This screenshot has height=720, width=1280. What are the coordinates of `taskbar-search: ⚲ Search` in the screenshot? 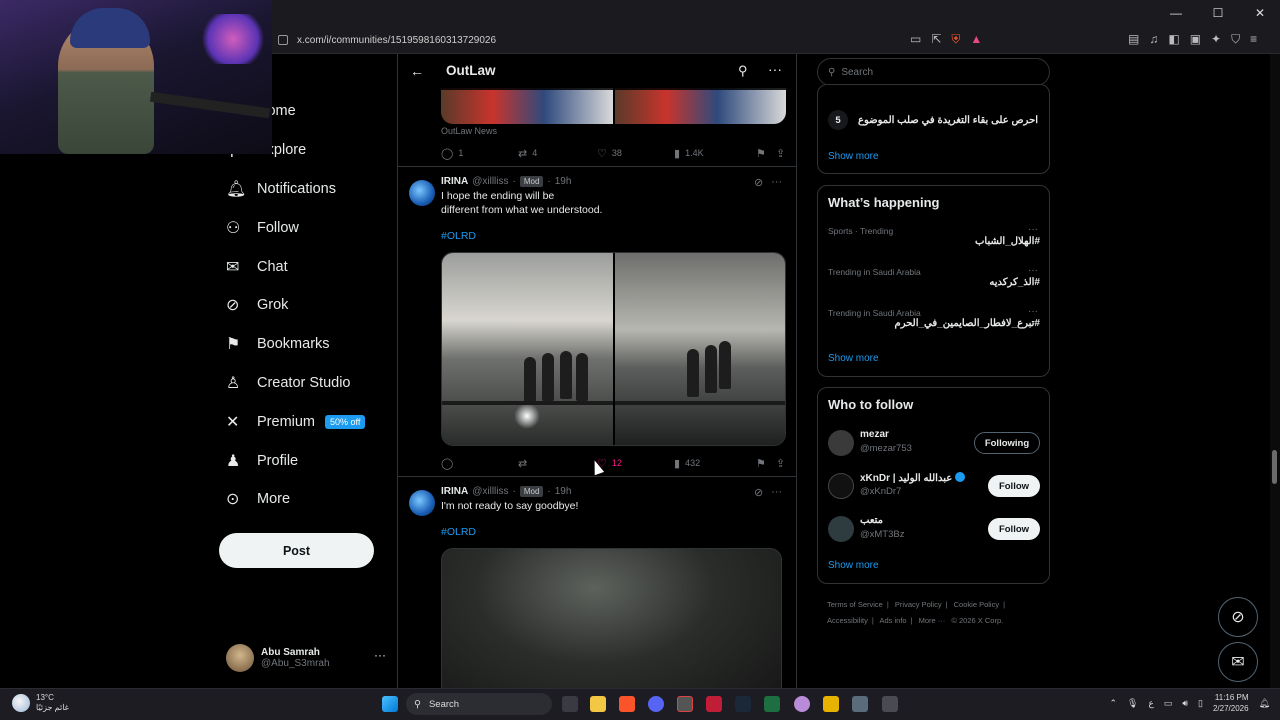 It's located at (479, 704).